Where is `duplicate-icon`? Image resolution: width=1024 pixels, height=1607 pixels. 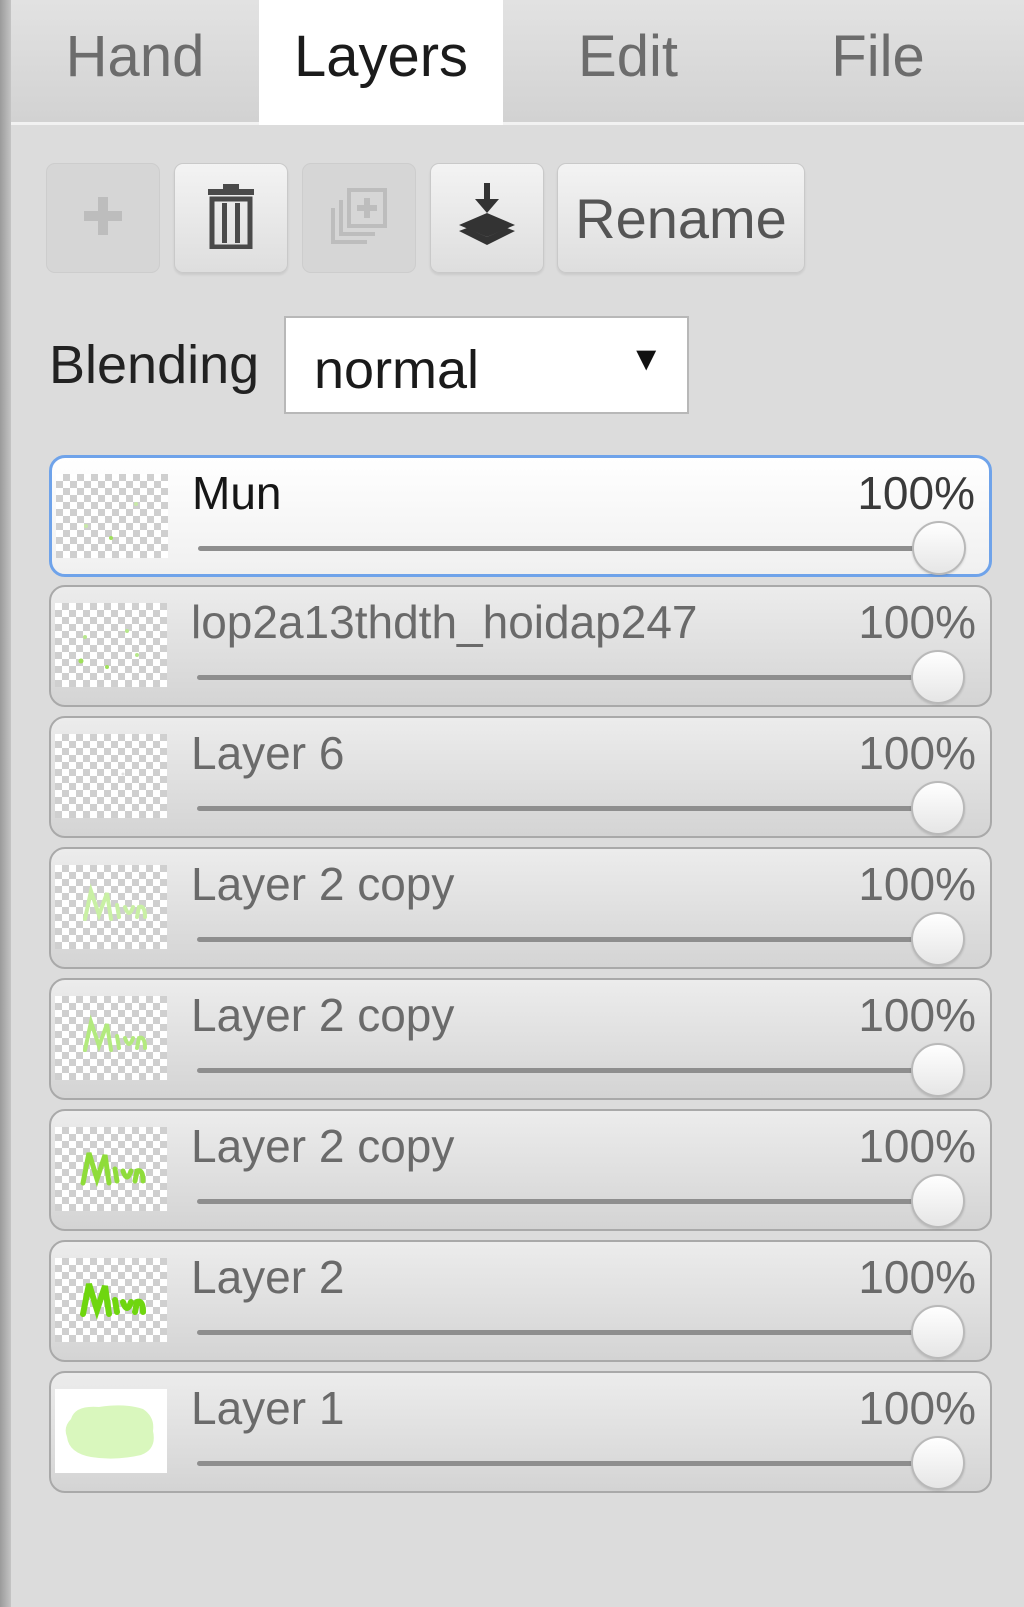
duplicate-icon is located at coordinates (359, 218).